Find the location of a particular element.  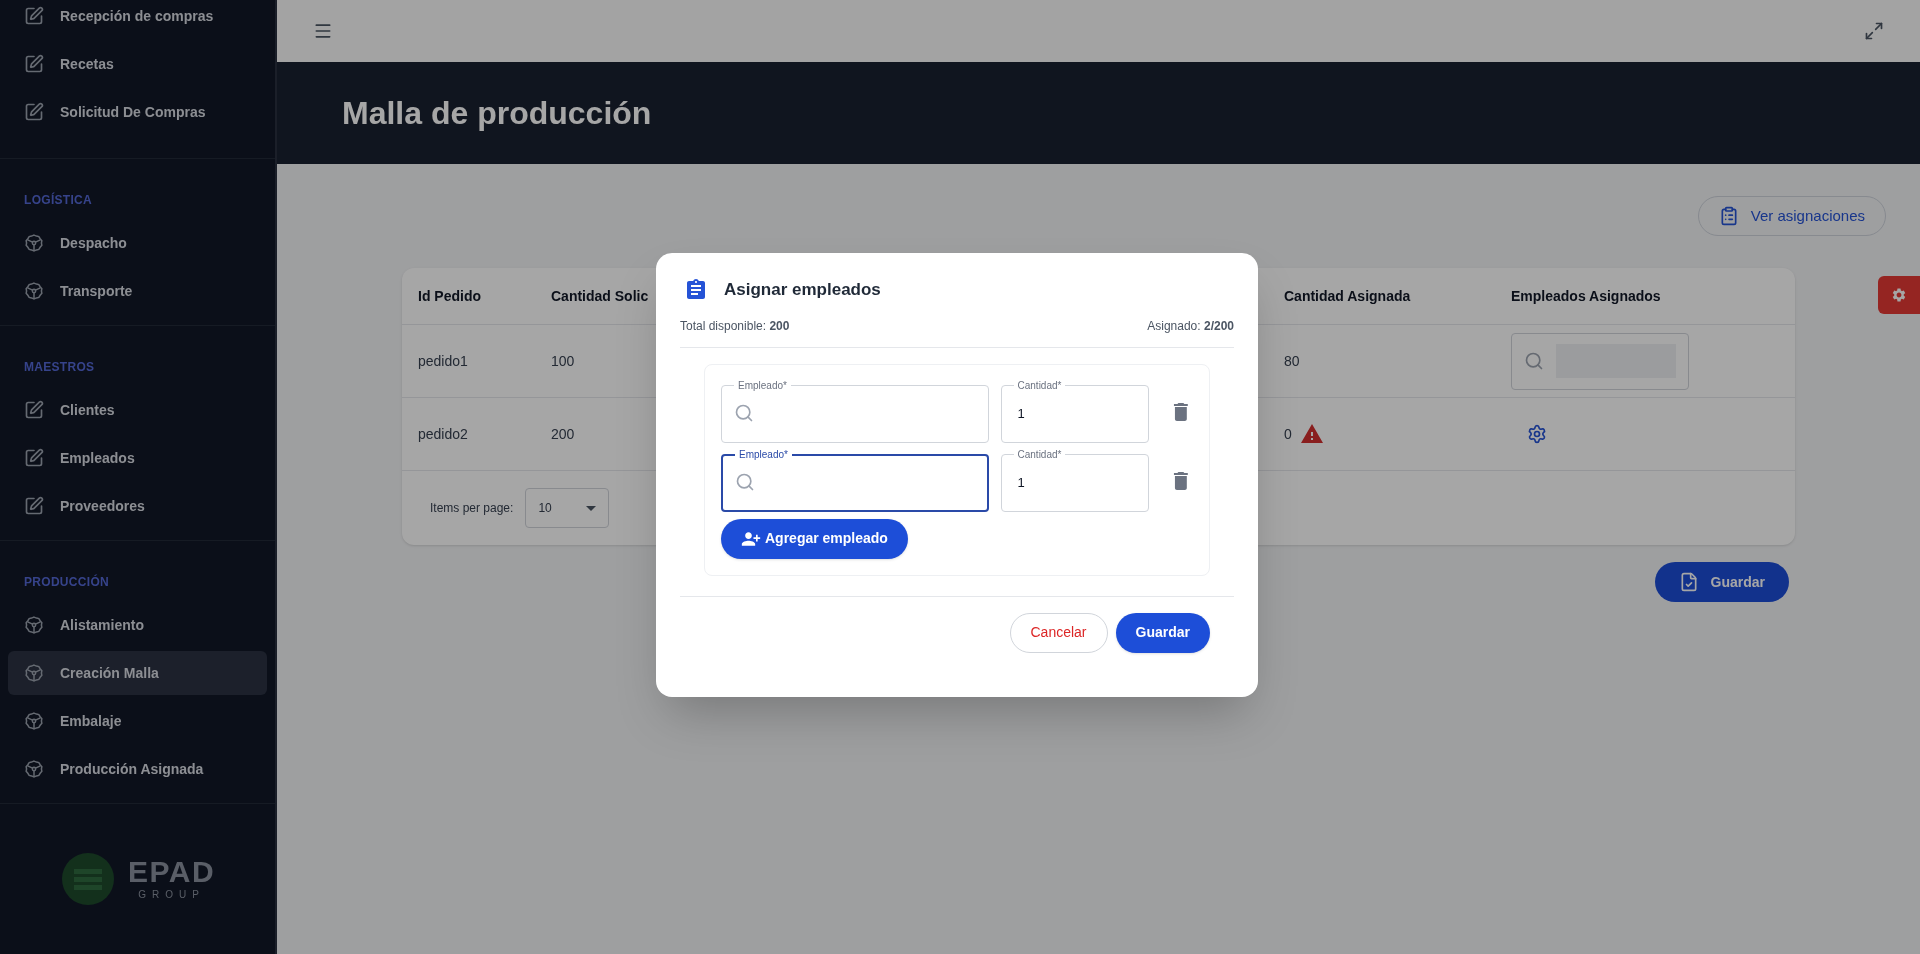

logo-icon is located at coordinates (87, 879).